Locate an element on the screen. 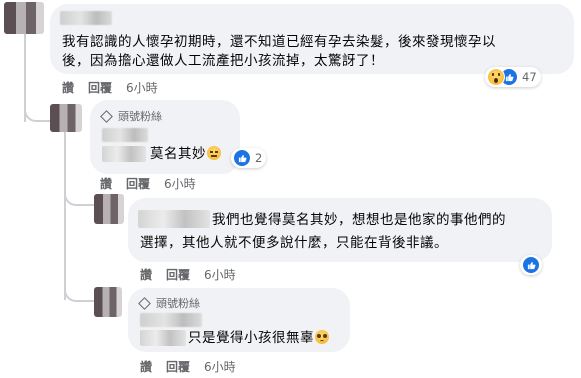  comment-text: 只是覺得小孩很無辜 is located at coordinates (258, 338).